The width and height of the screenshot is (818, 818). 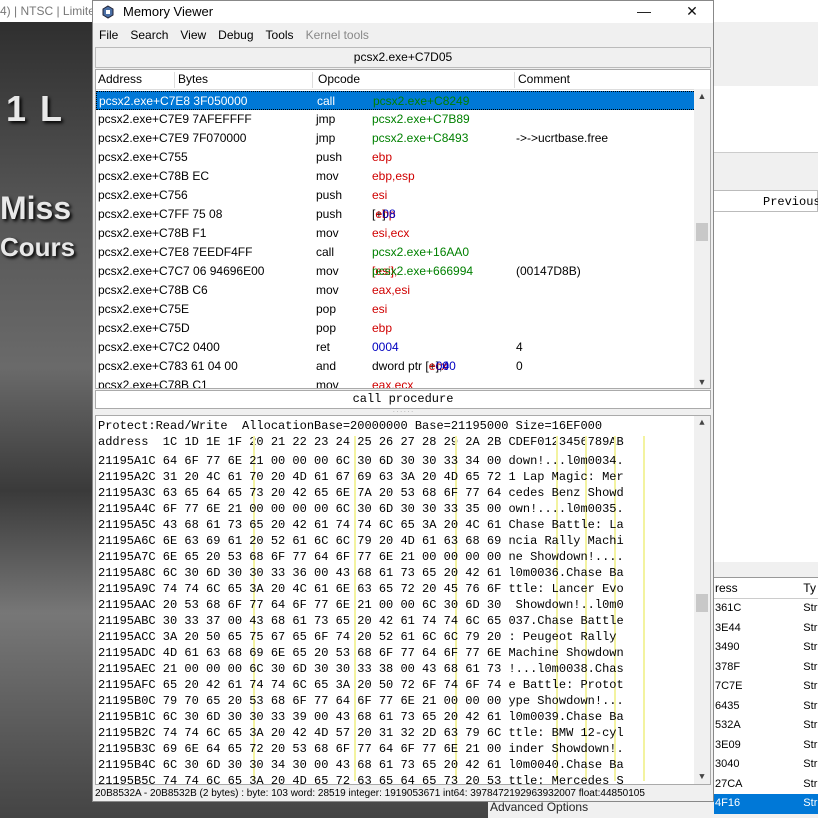 I want to click on game-text-course: Cours, so click(x=38, y=247).